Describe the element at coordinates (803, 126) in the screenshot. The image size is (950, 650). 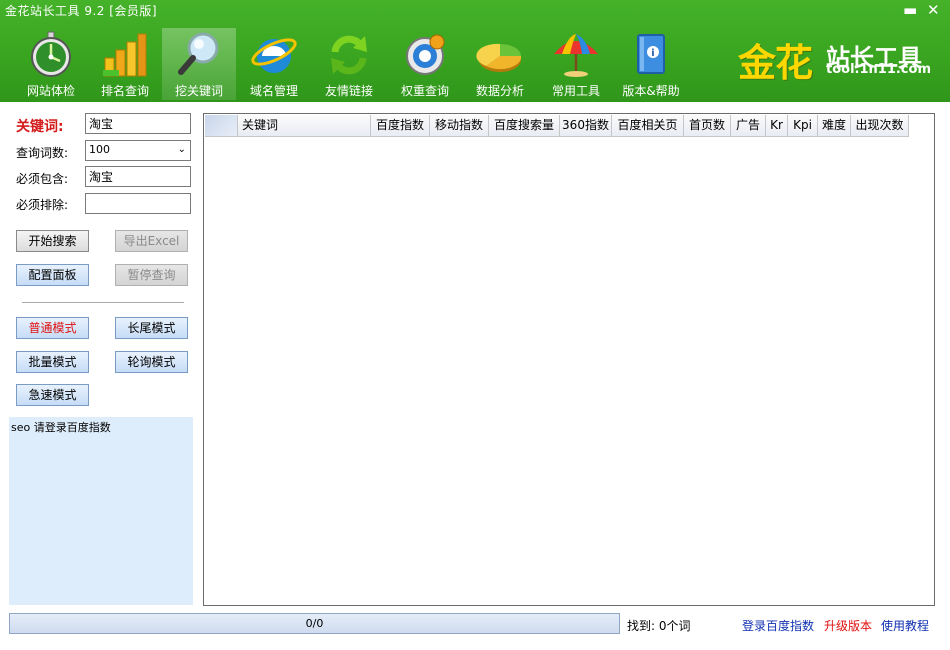
I see `column-header-kpi: Kpi` at that location.